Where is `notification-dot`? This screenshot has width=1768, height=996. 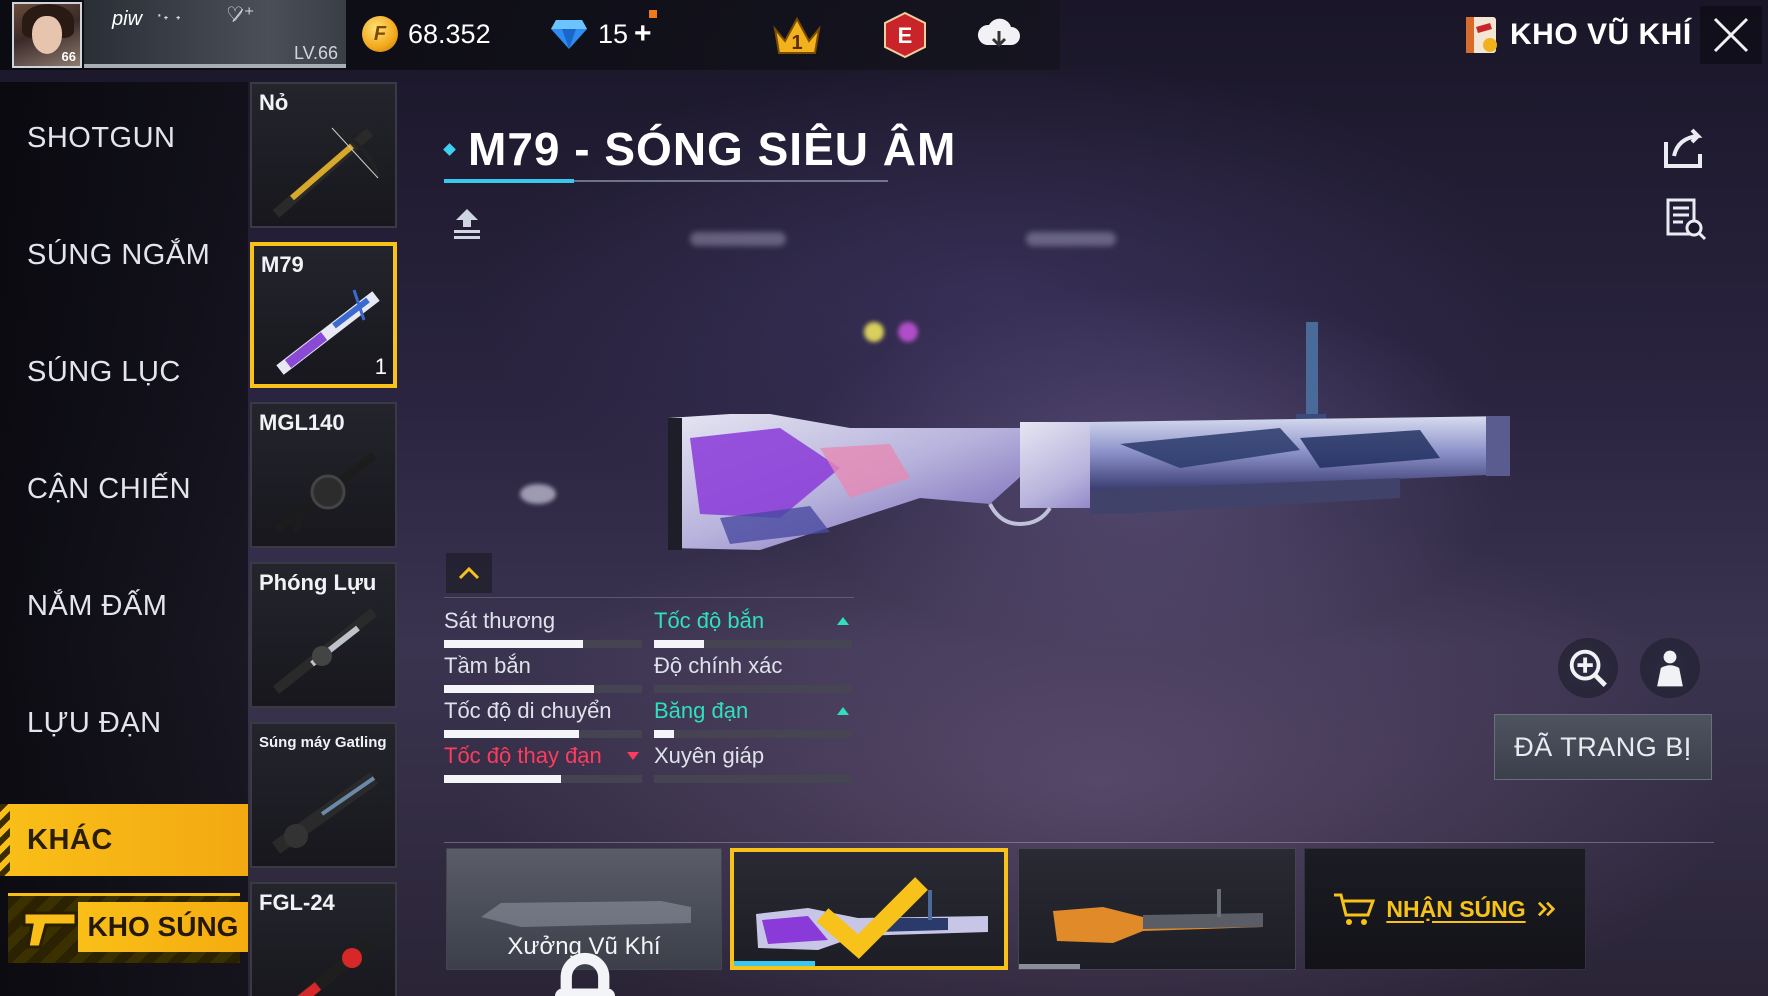 notification-dot is located at coordinates (653, 14).